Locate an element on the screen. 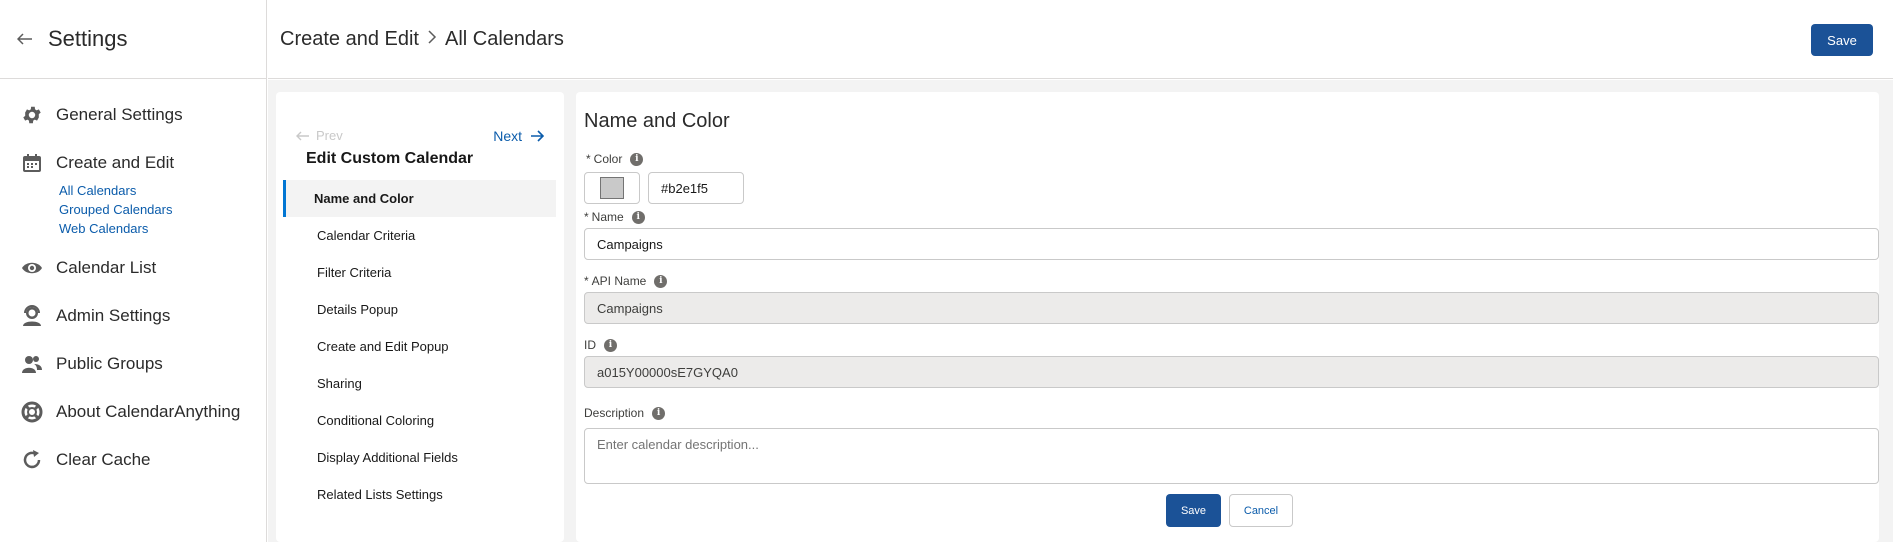 The image size is (1893, 542). lifebuoy-icon is located at coordinates (32, 412).